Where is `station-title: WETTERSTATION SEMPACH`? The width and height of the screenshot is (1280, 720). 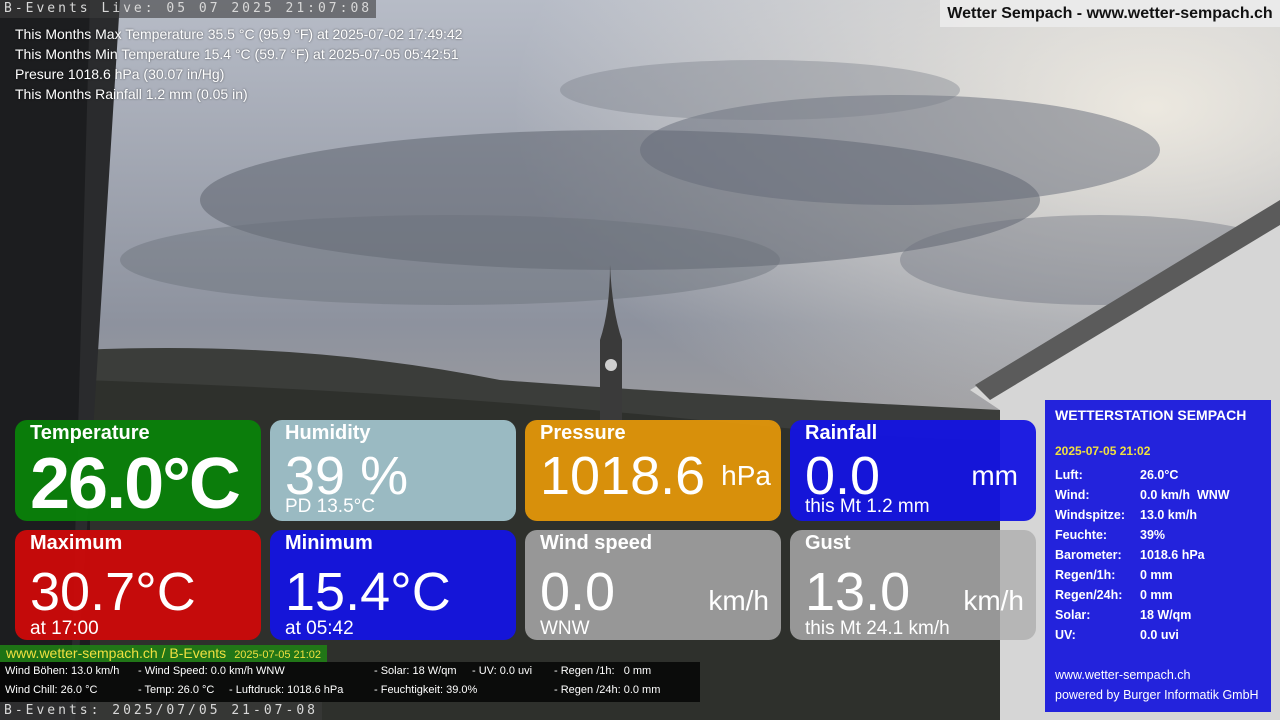
station-title: WETTERSTATION SEMPACH is located at coordinates (1151, 415).